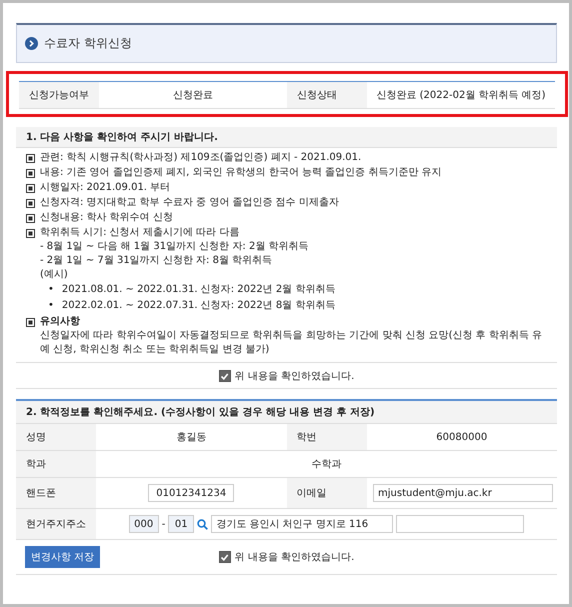 The width and height of the screenshot is (572, 607). I want to click on field-label: 이메일, so click(326, 493).